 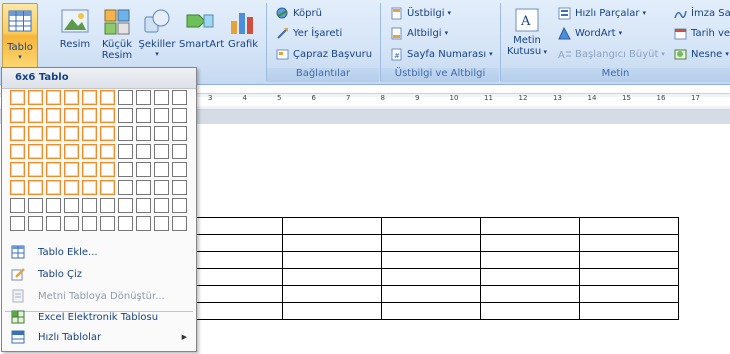 What do you see at coordinates (117, 35) in the screenshot?
I see `kucuk-resim-button: Küçük Resim` at bounding box center [117, 35].